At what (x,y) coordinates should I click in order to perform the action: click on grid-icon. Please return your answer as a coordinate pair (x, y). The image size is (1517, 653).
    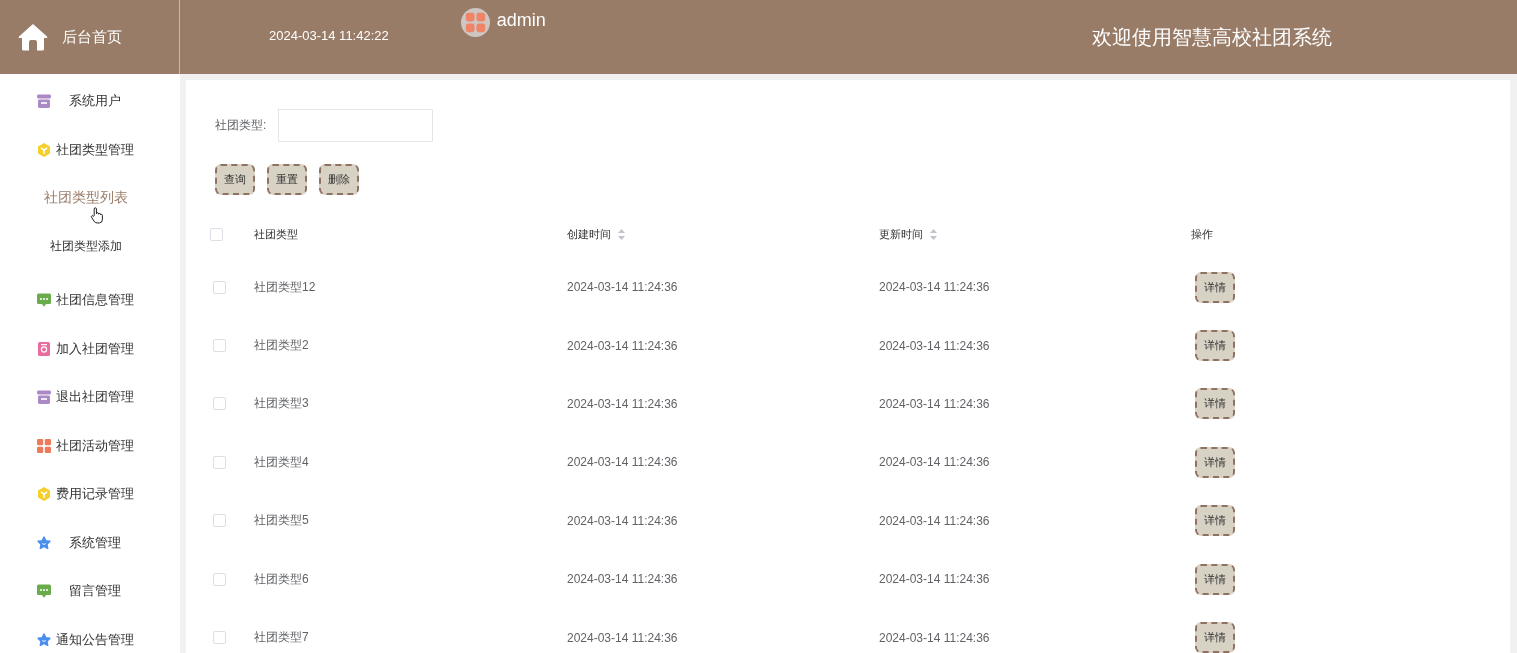
    Looking at the image, I should click on (44, 445).